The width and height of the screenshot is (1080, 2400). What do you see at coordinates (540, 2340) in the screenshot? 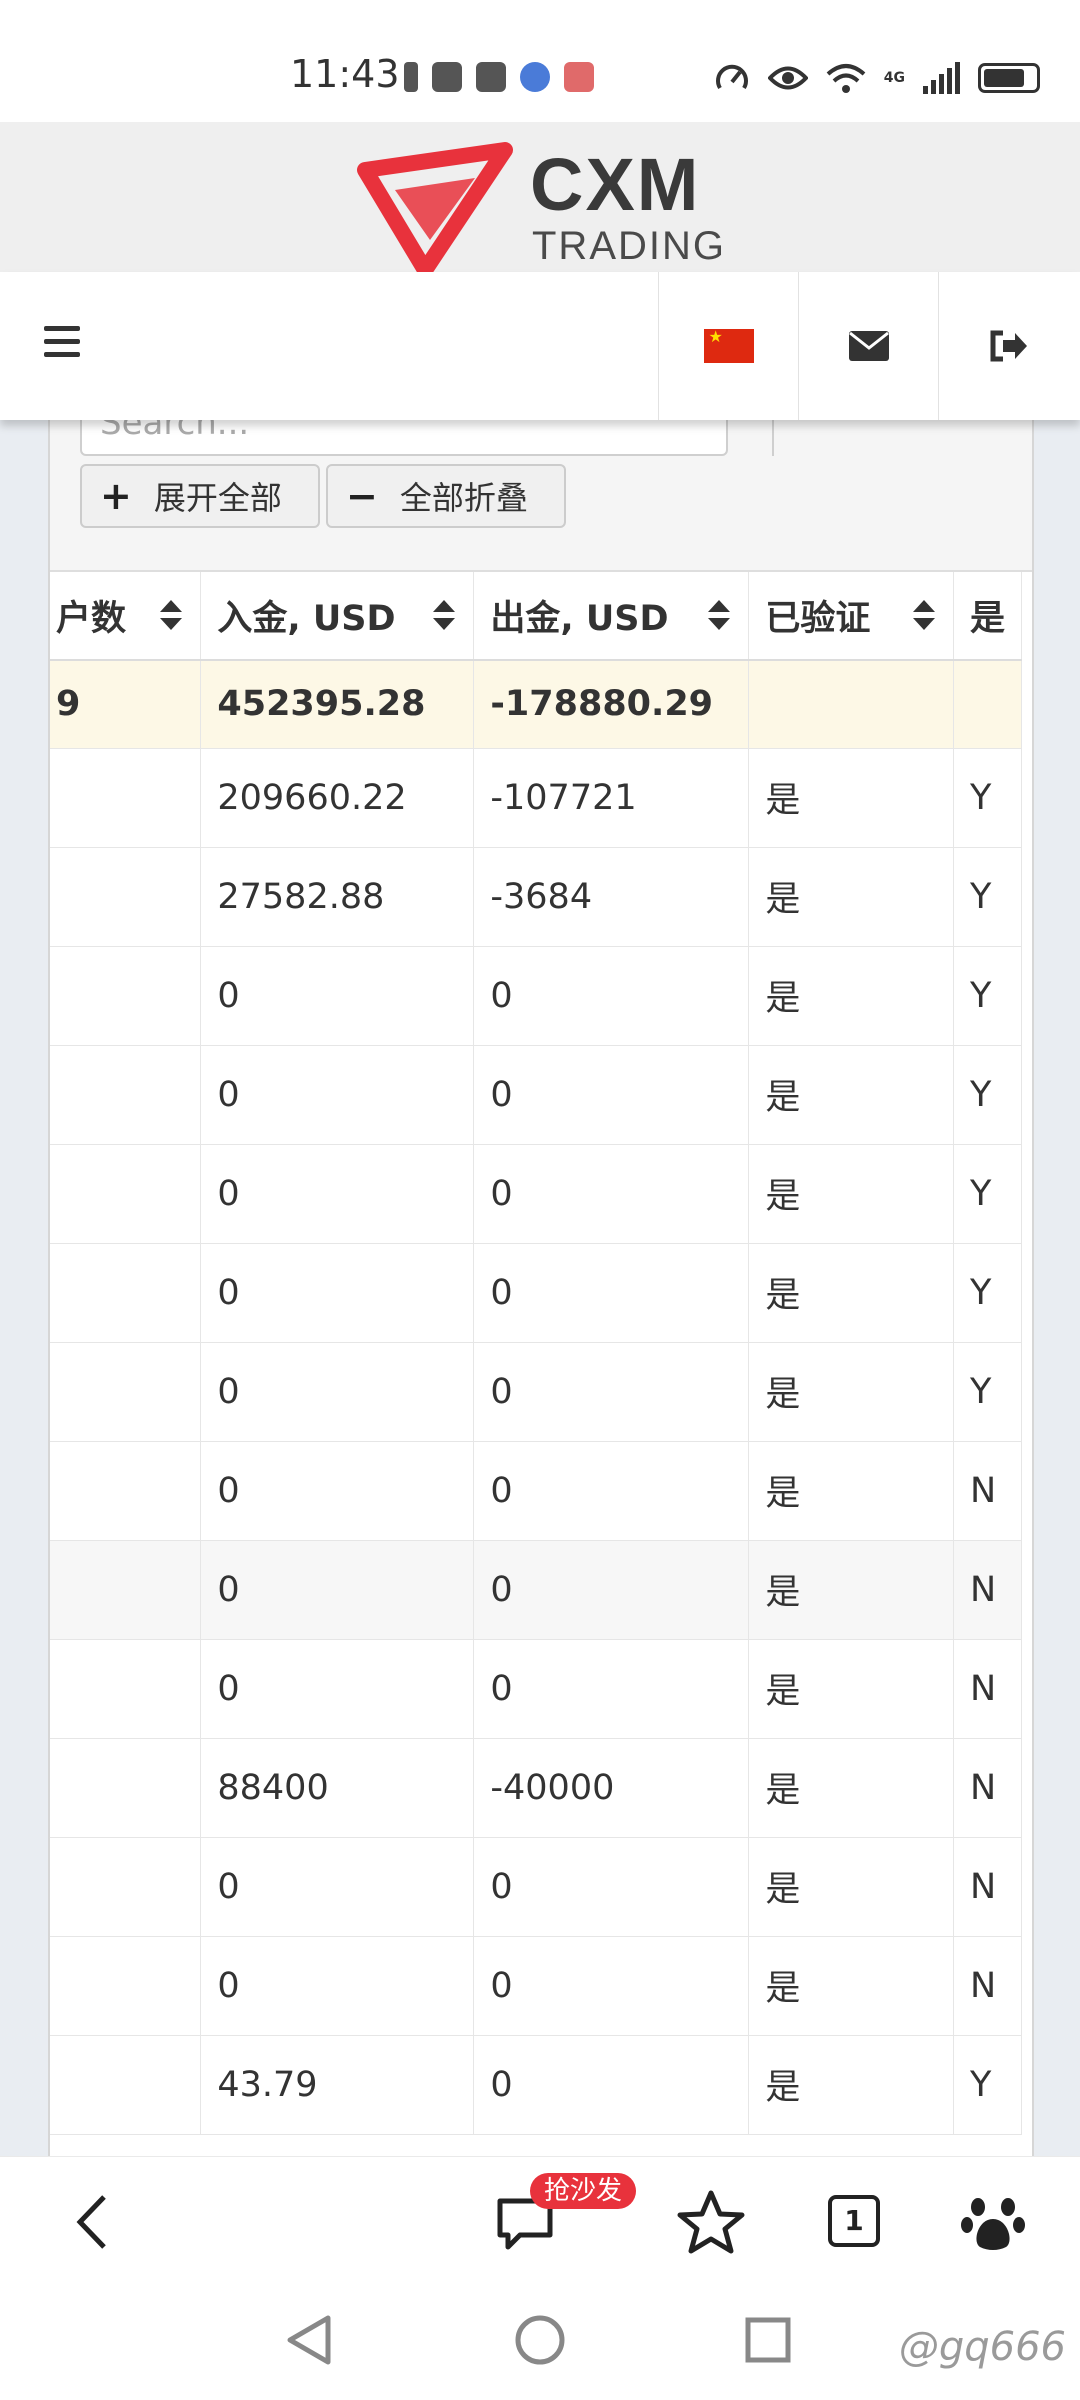
I see `nav-home-icon` at bounding box center [540, 2340].